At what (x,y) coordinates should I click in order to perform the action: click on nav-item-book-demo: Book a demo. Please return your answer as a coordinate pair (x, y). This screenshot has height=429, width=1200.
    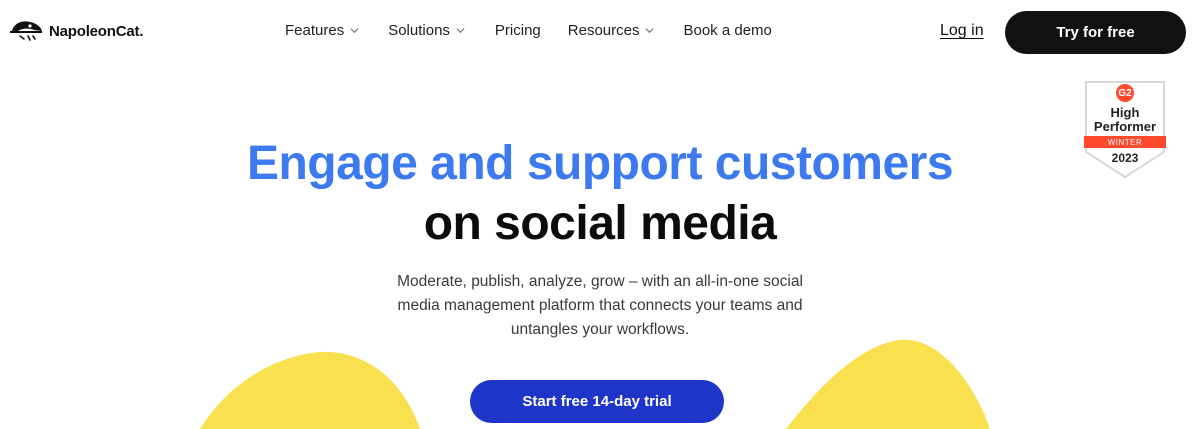
    Looking at the image, I should click on (727, 30).